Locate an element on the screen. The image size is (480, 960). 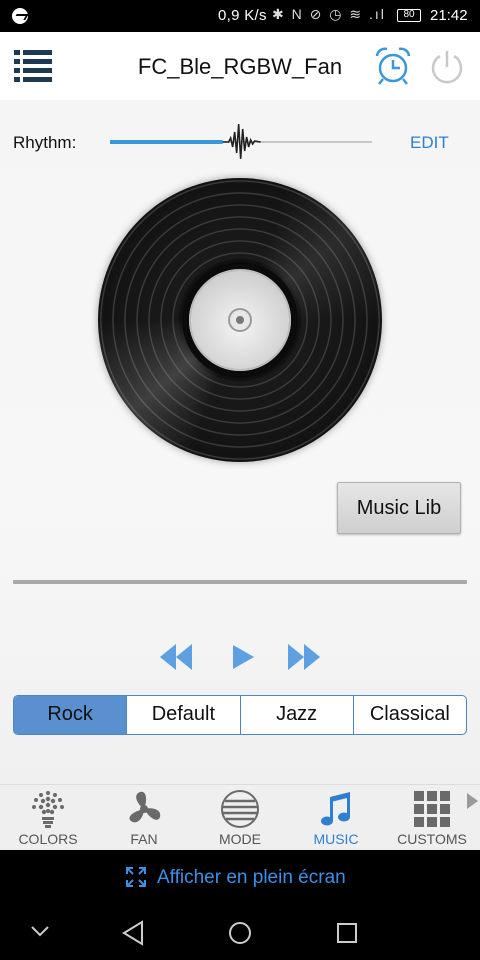
tab-customs-label: CUSTOMS is located at coordinates (432, 839).